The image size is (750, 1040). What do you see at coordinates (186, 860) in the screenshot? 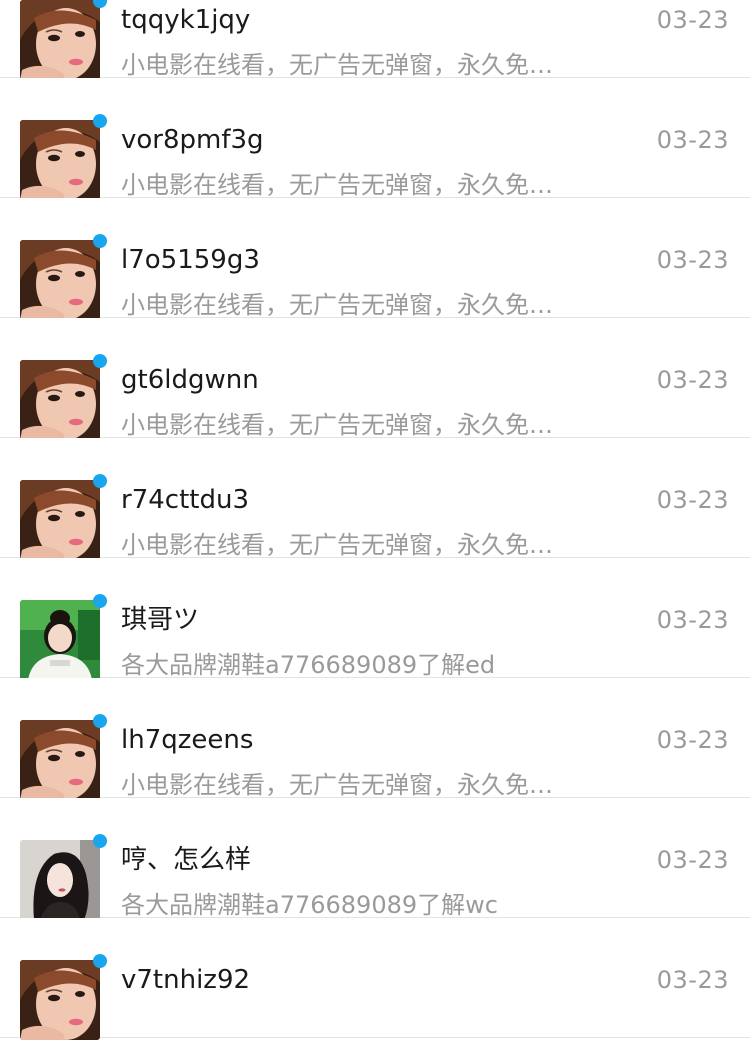
I see `contact-name: 哼、怎么样` at bounding box center [186, 860].